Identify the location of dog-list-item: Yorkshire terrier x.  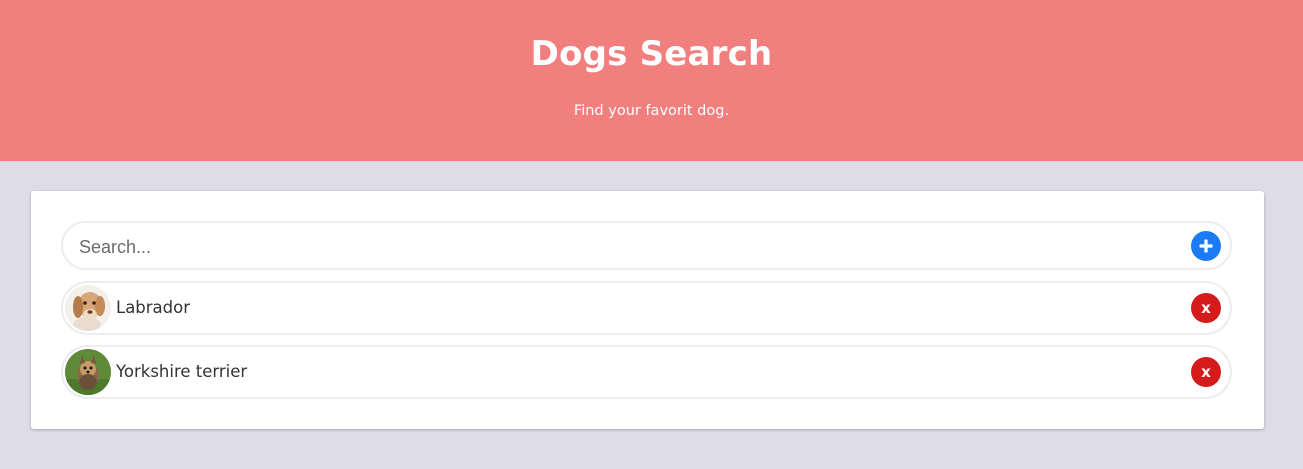
(646, 372).